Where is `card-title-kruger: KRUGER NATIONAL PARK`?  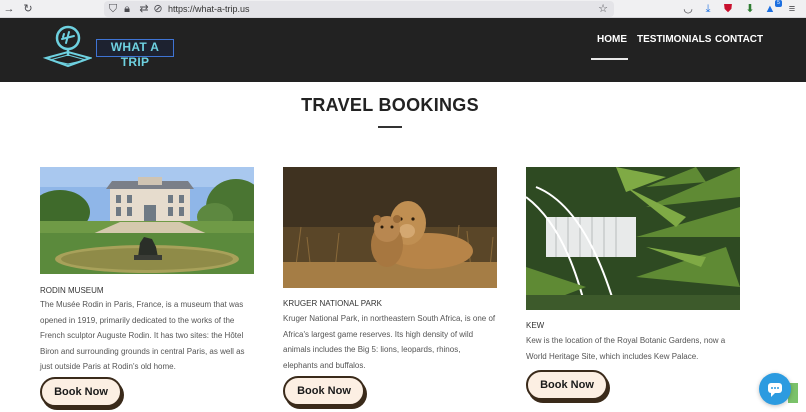
card-title-kruger: KRUGER NATIONAL PARK is located at coordinates (332, 303).